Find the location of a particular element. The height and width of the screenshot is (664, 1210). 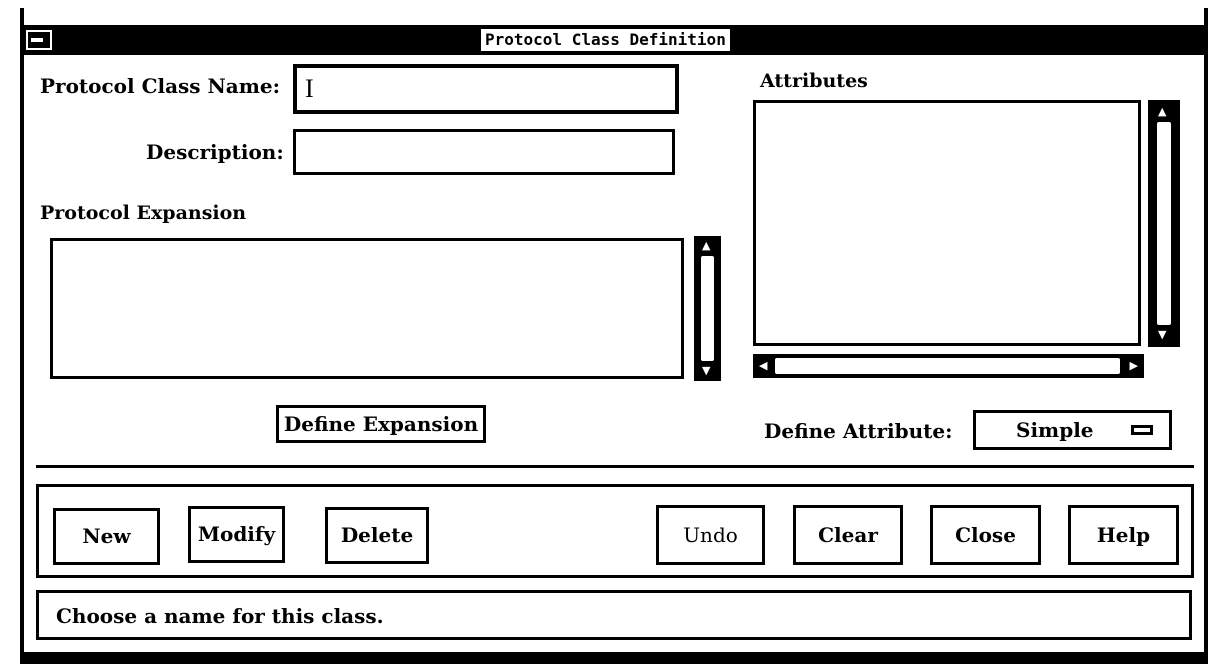

arrow-right-icon: ▶ is located at coordinates (1134, 366).